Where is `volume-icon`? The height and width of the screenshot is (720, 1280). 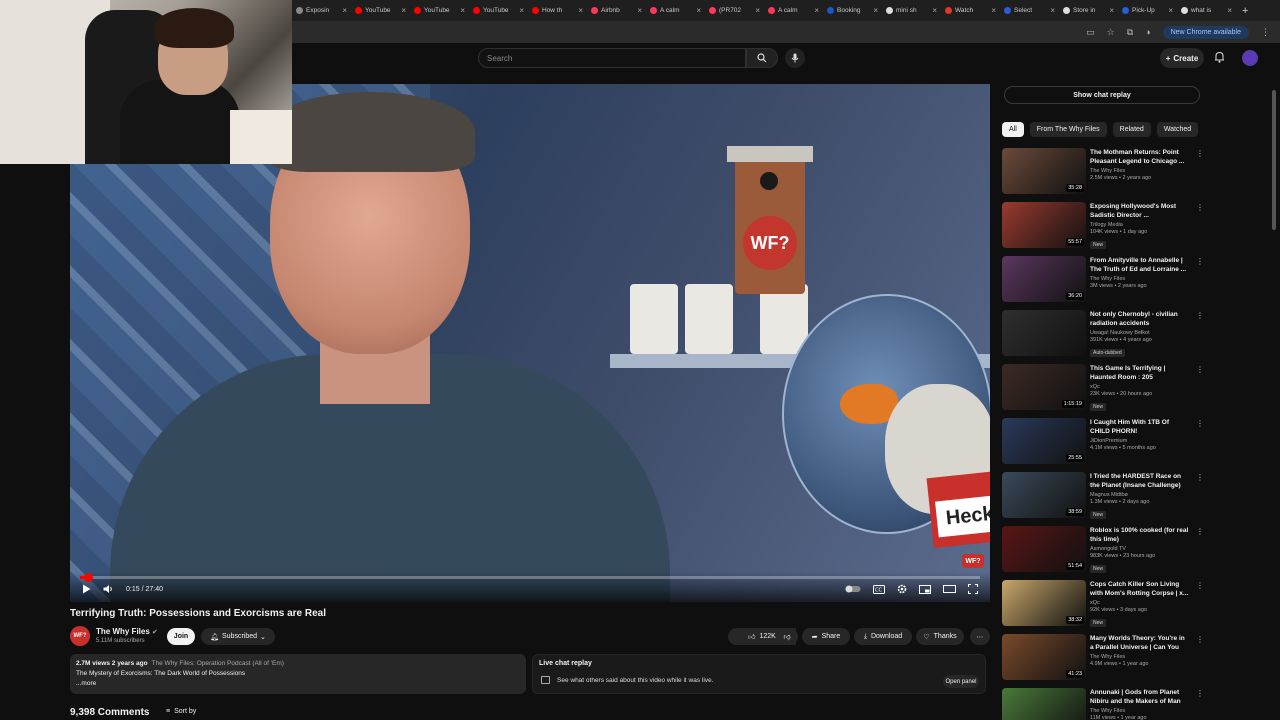
volume-icon is located at coordinates (108, 589).